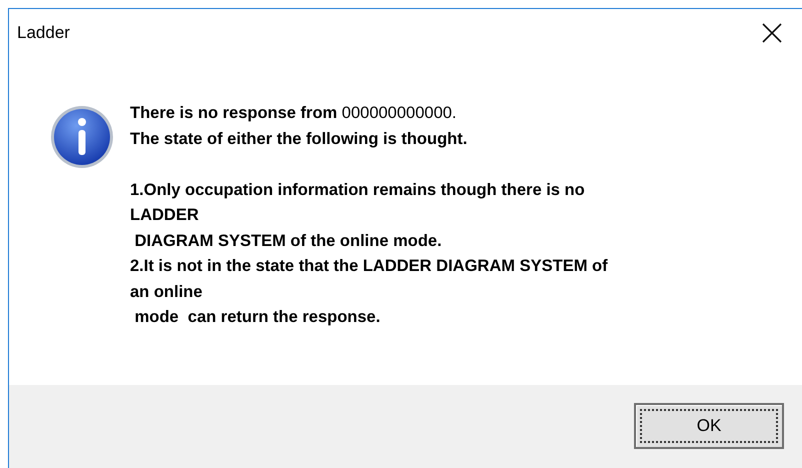 The width and height of the screenshot is (802, 468). What do you see at coordinates (43, 33) in the screenshot?
I see `window-title: Ladder` at bounding box center [43, 33].